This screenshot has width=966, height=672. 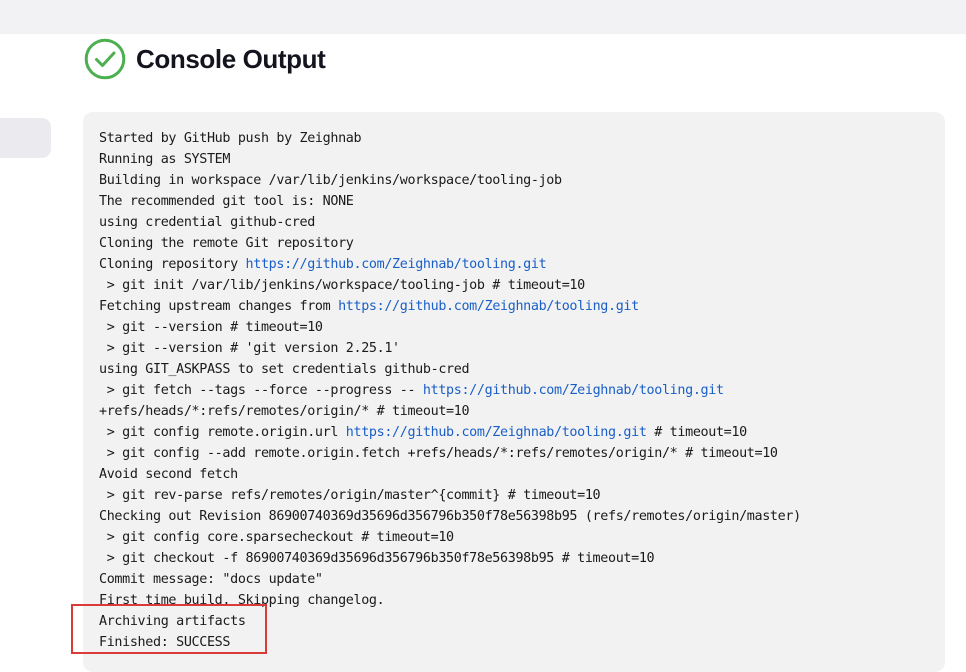 What do you see at coordinates (522, 243) in the screenshot?
I see `console-line: Cloning the remote Git repository` at bounding box center [522, 243].